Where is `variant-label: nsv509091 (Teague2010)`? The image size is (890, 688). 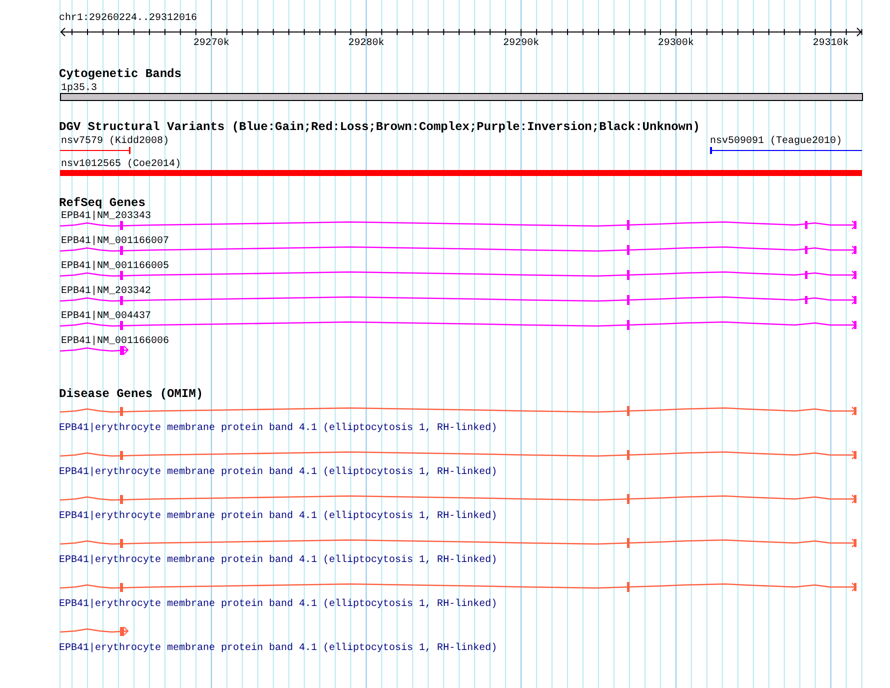 variant-label: nsv509091 (Teague2010) is located at coordinates (776, 141).